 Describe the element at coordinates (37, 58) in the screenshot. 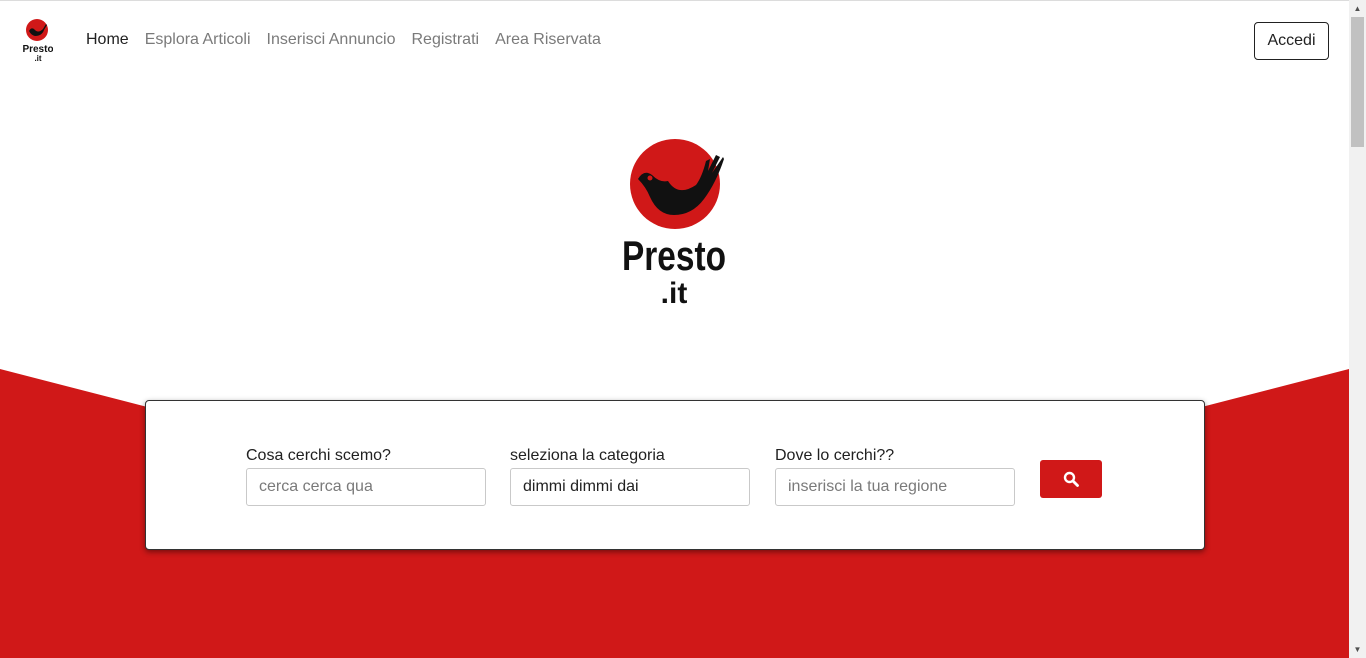

I see `brand-logo-tld: .it` at that location.